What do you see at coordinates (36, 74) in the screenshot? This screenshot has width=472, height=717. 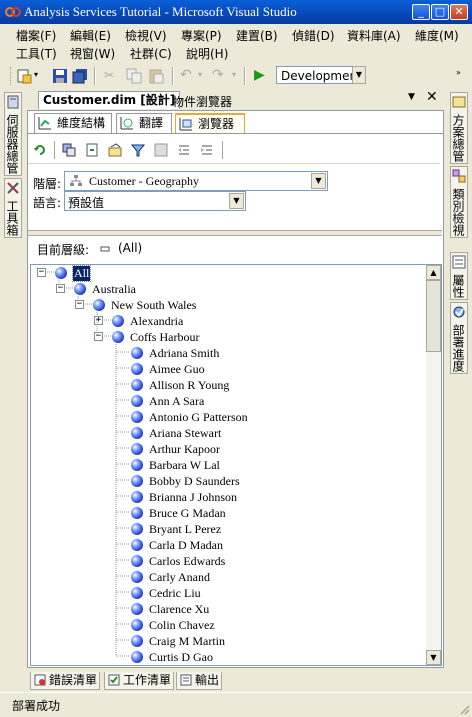 I see `dropdown-arrow-icon: ▾` at bounding box center [36, 74].